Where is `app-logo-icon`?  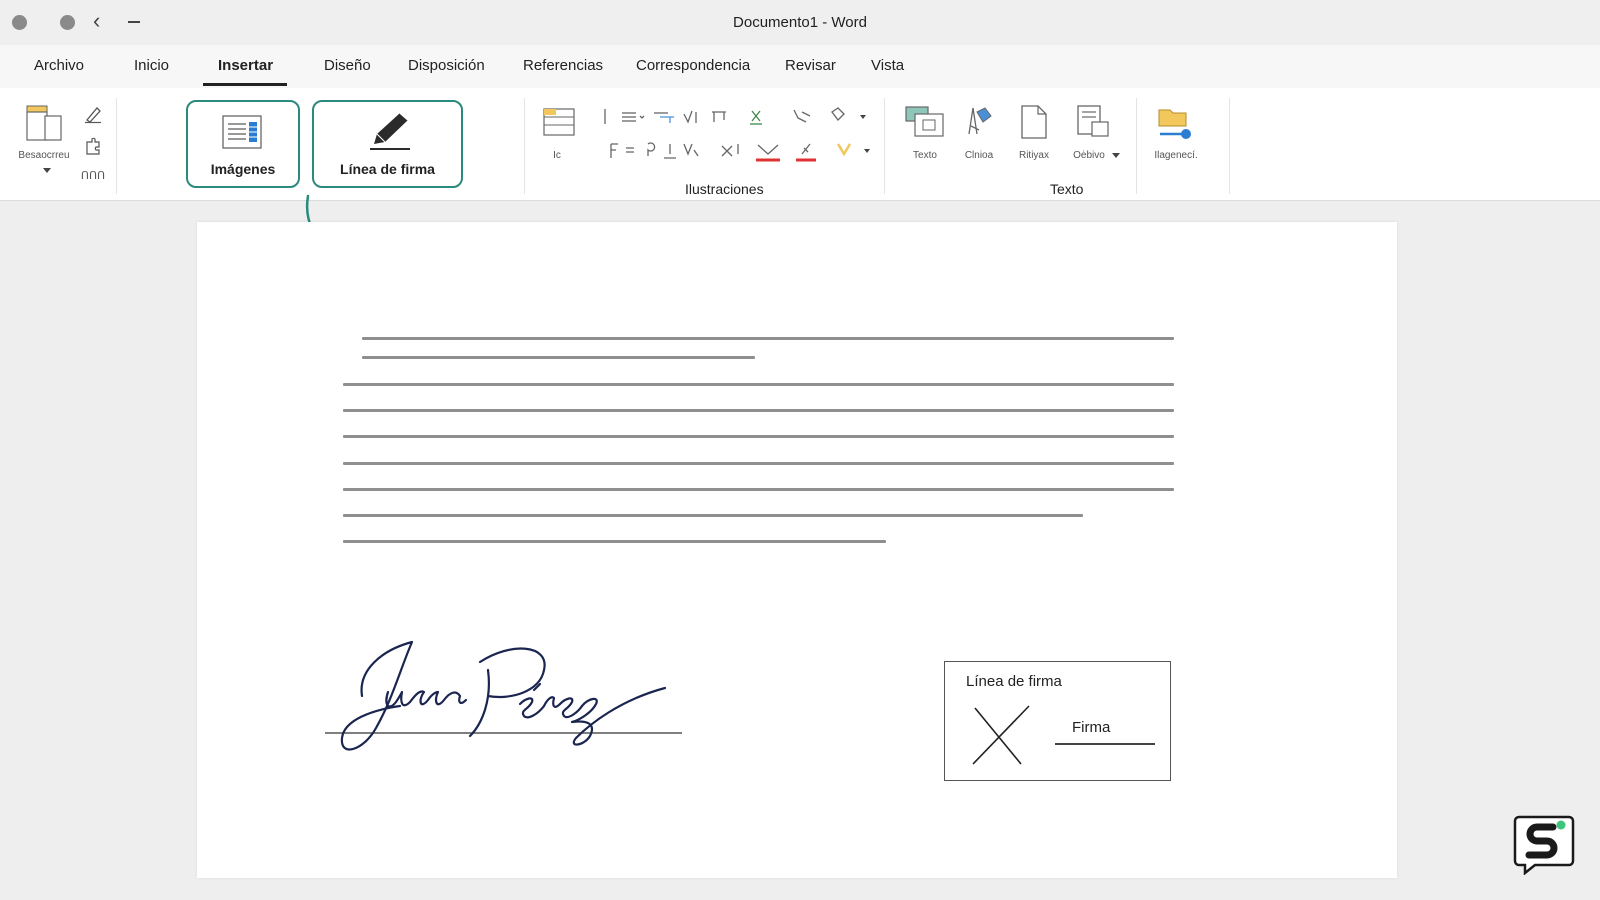
app-logo-icon is located at coordinates (1544, 845).